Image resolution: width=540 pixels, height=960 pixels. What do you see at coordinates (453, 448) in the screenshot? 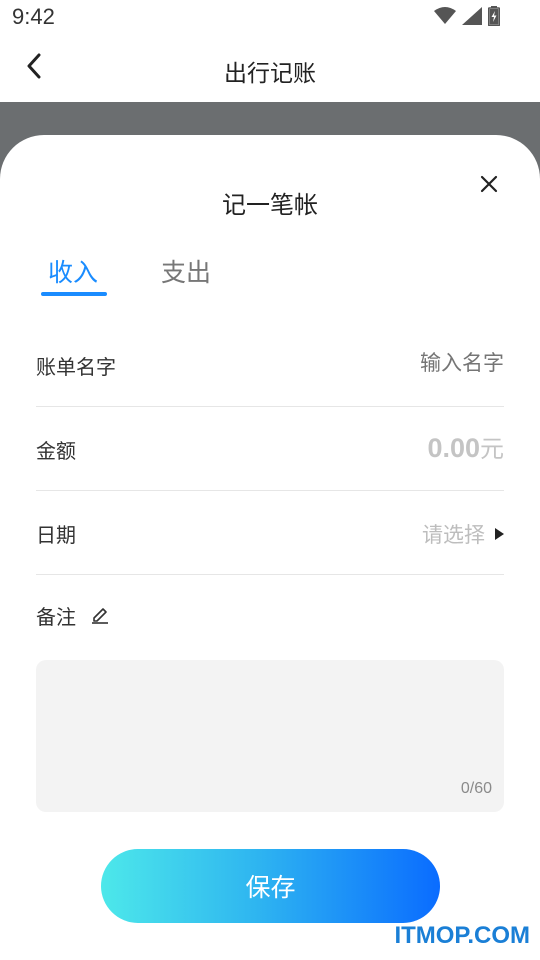
I see `amount-value: 0.00` at bounding box center [453, 448].